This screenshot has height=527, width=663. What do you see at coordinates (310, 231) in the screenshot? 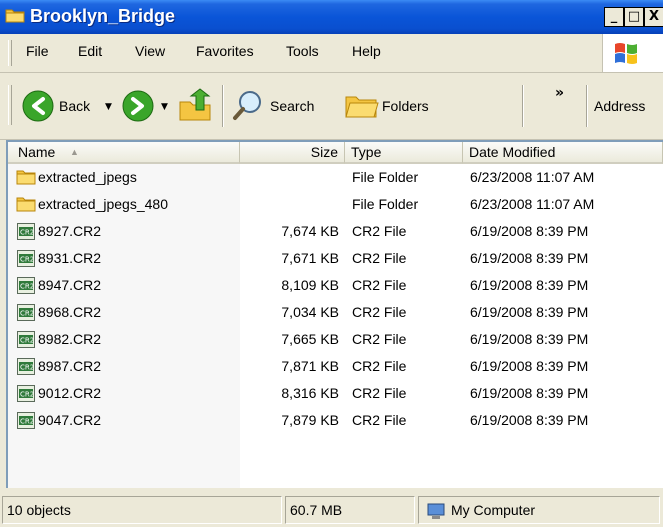
I see `file-size: 7,674 KB` at bounding box center [310, 231].